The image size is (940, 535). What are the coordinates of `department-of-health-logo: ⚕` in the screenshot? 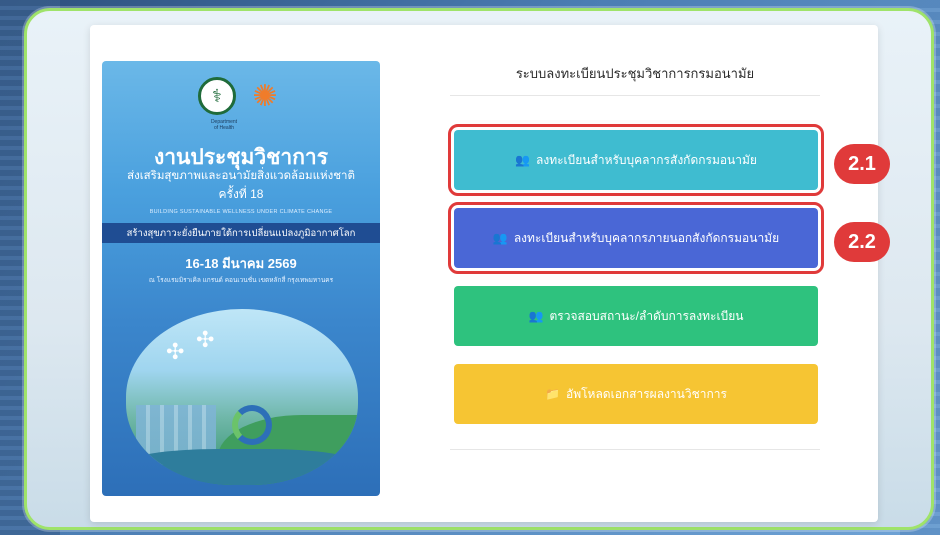 It's located at (217, 96).